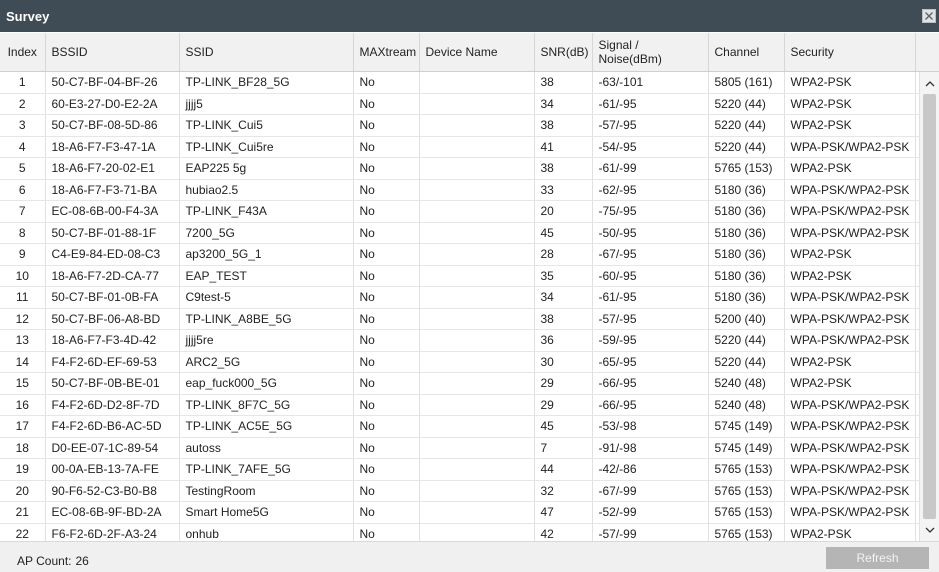 This screenshot has height=572, width=939. I want to click on ap-count-value: 26, so click(82, 561).